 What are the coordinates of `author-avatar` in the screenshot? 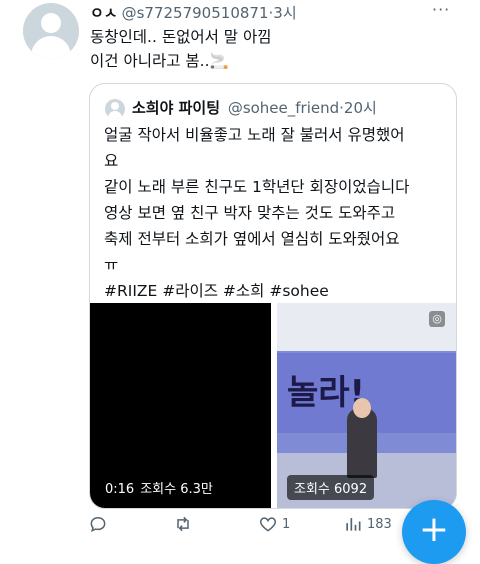 It's located at (51, 31).